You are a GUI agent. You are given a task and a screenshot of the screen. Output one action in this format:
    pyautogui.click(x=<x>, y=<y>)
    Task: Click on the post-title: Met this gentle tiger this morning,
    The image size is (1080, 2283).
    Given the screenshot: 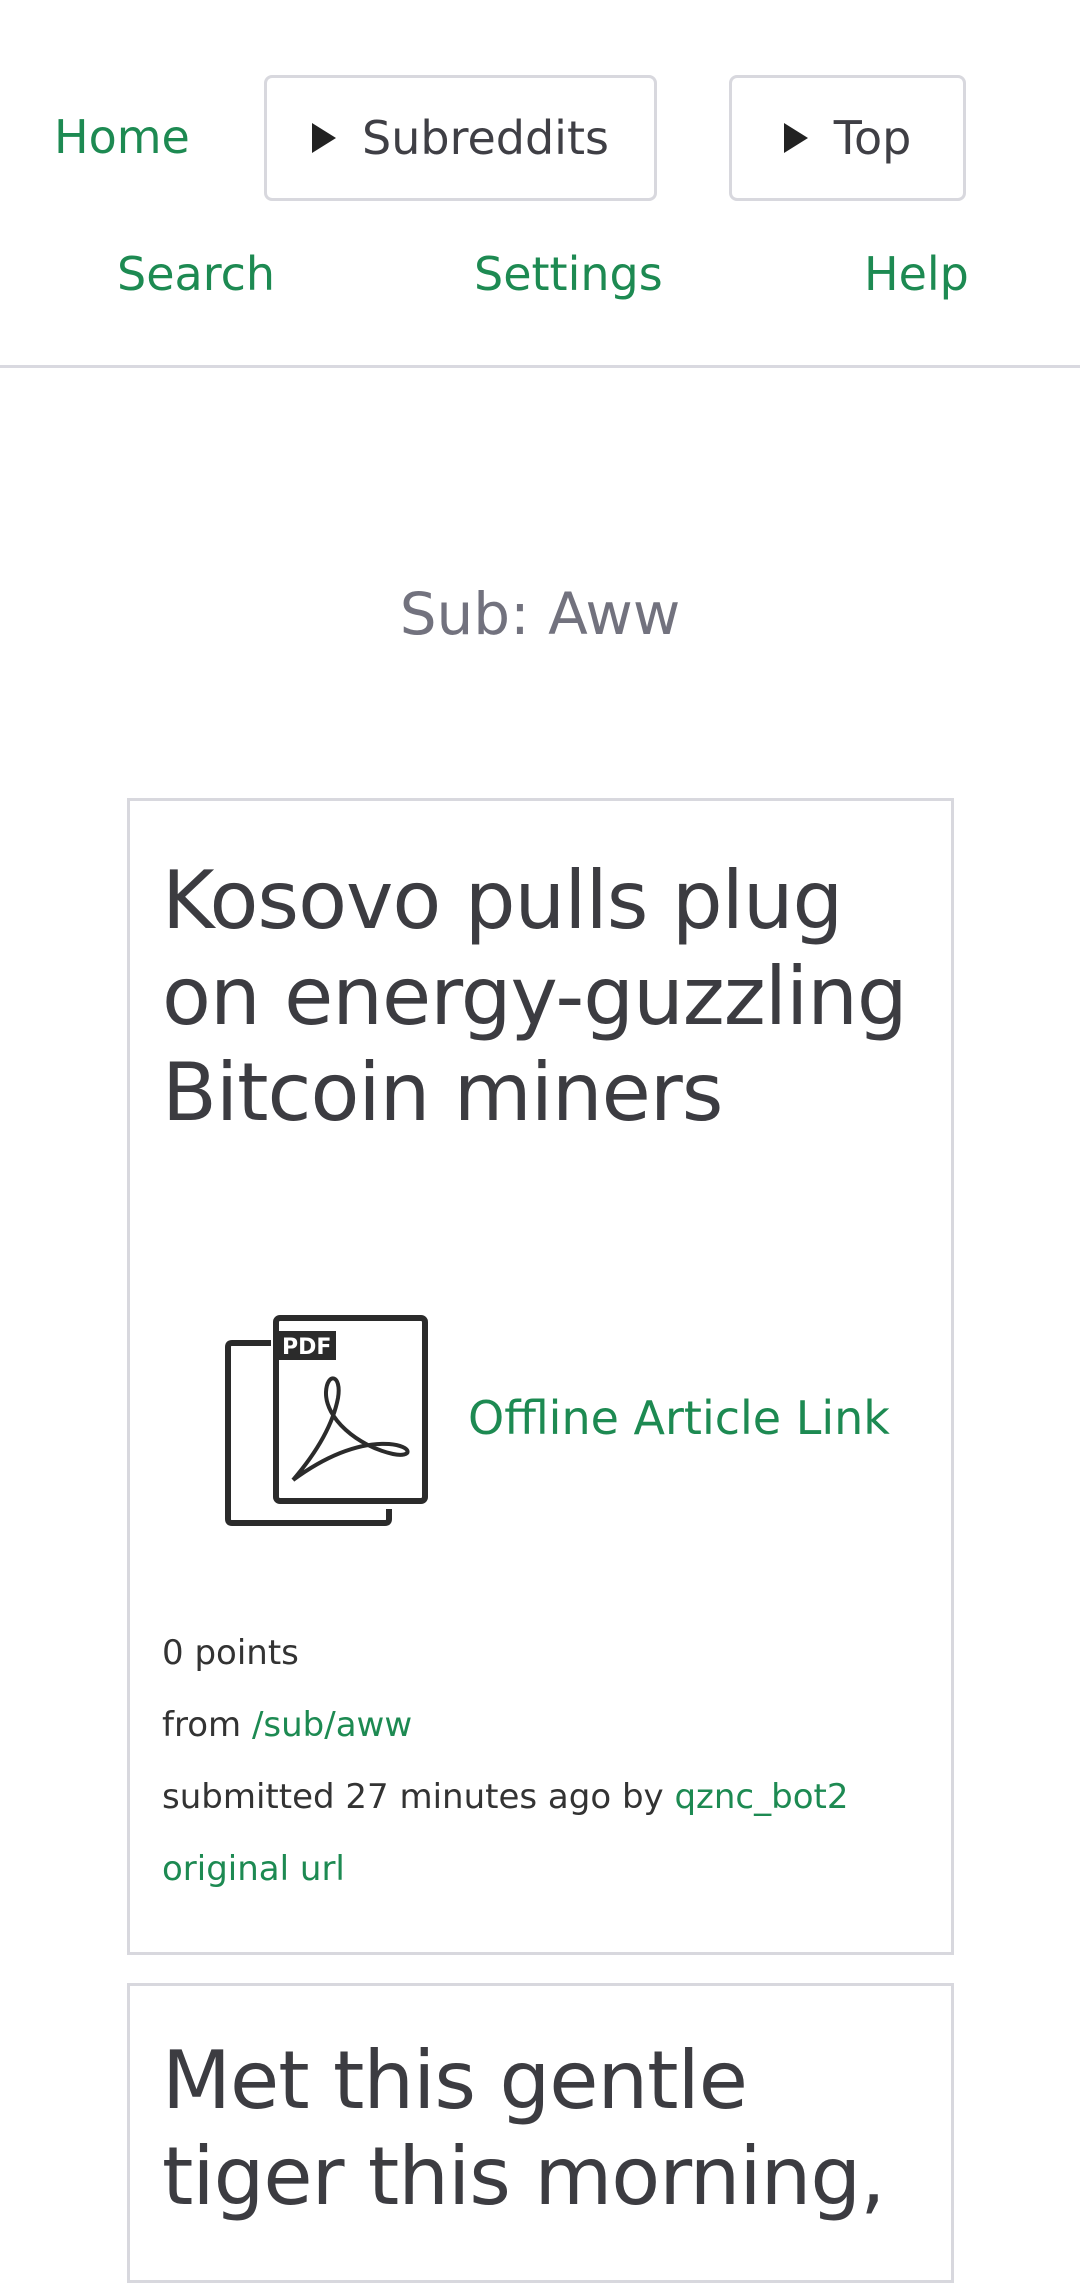 What is the action you would take?
    pyautogui.click(x=542, y=2129)
    